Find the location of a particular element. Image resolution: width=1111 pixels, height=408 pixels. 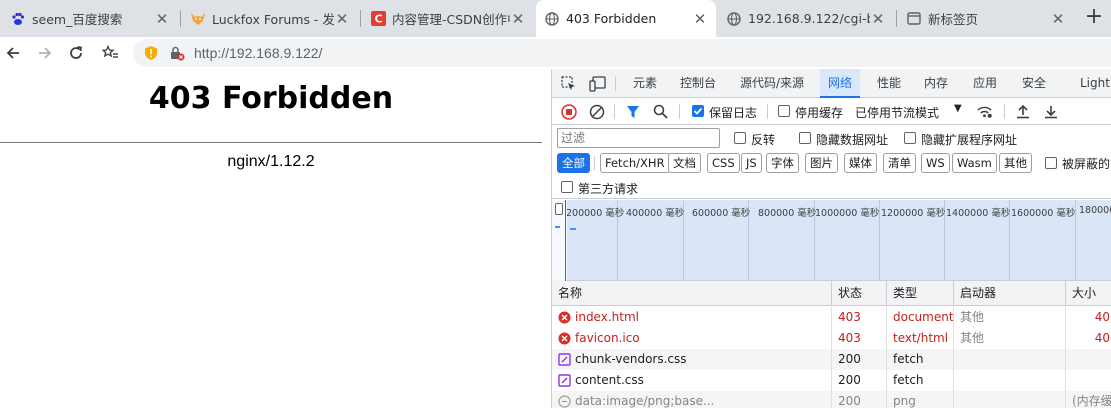

table-row: content.css 200 fetch is located at coordinates (831, 380).